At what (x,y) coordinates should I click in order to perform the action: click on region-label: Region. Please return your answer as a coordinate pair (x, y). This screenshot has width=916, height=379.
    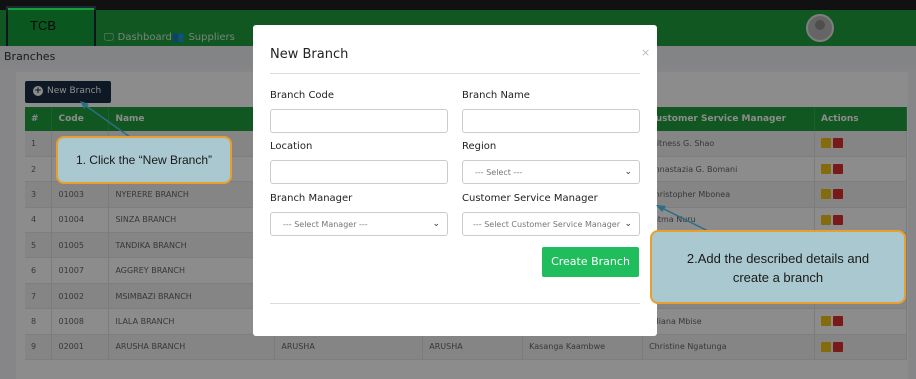
    Looking at the image, I should click on (479, 146).